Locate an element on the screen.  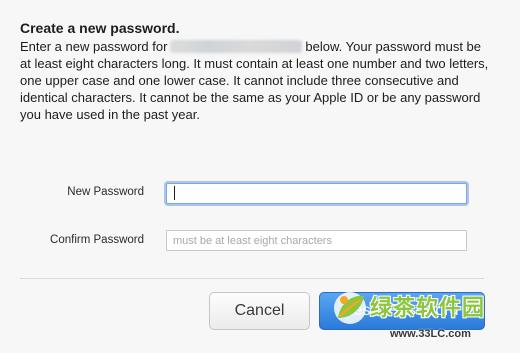
dialog-heading: Create a new password. is located at coordinates (100, 28).